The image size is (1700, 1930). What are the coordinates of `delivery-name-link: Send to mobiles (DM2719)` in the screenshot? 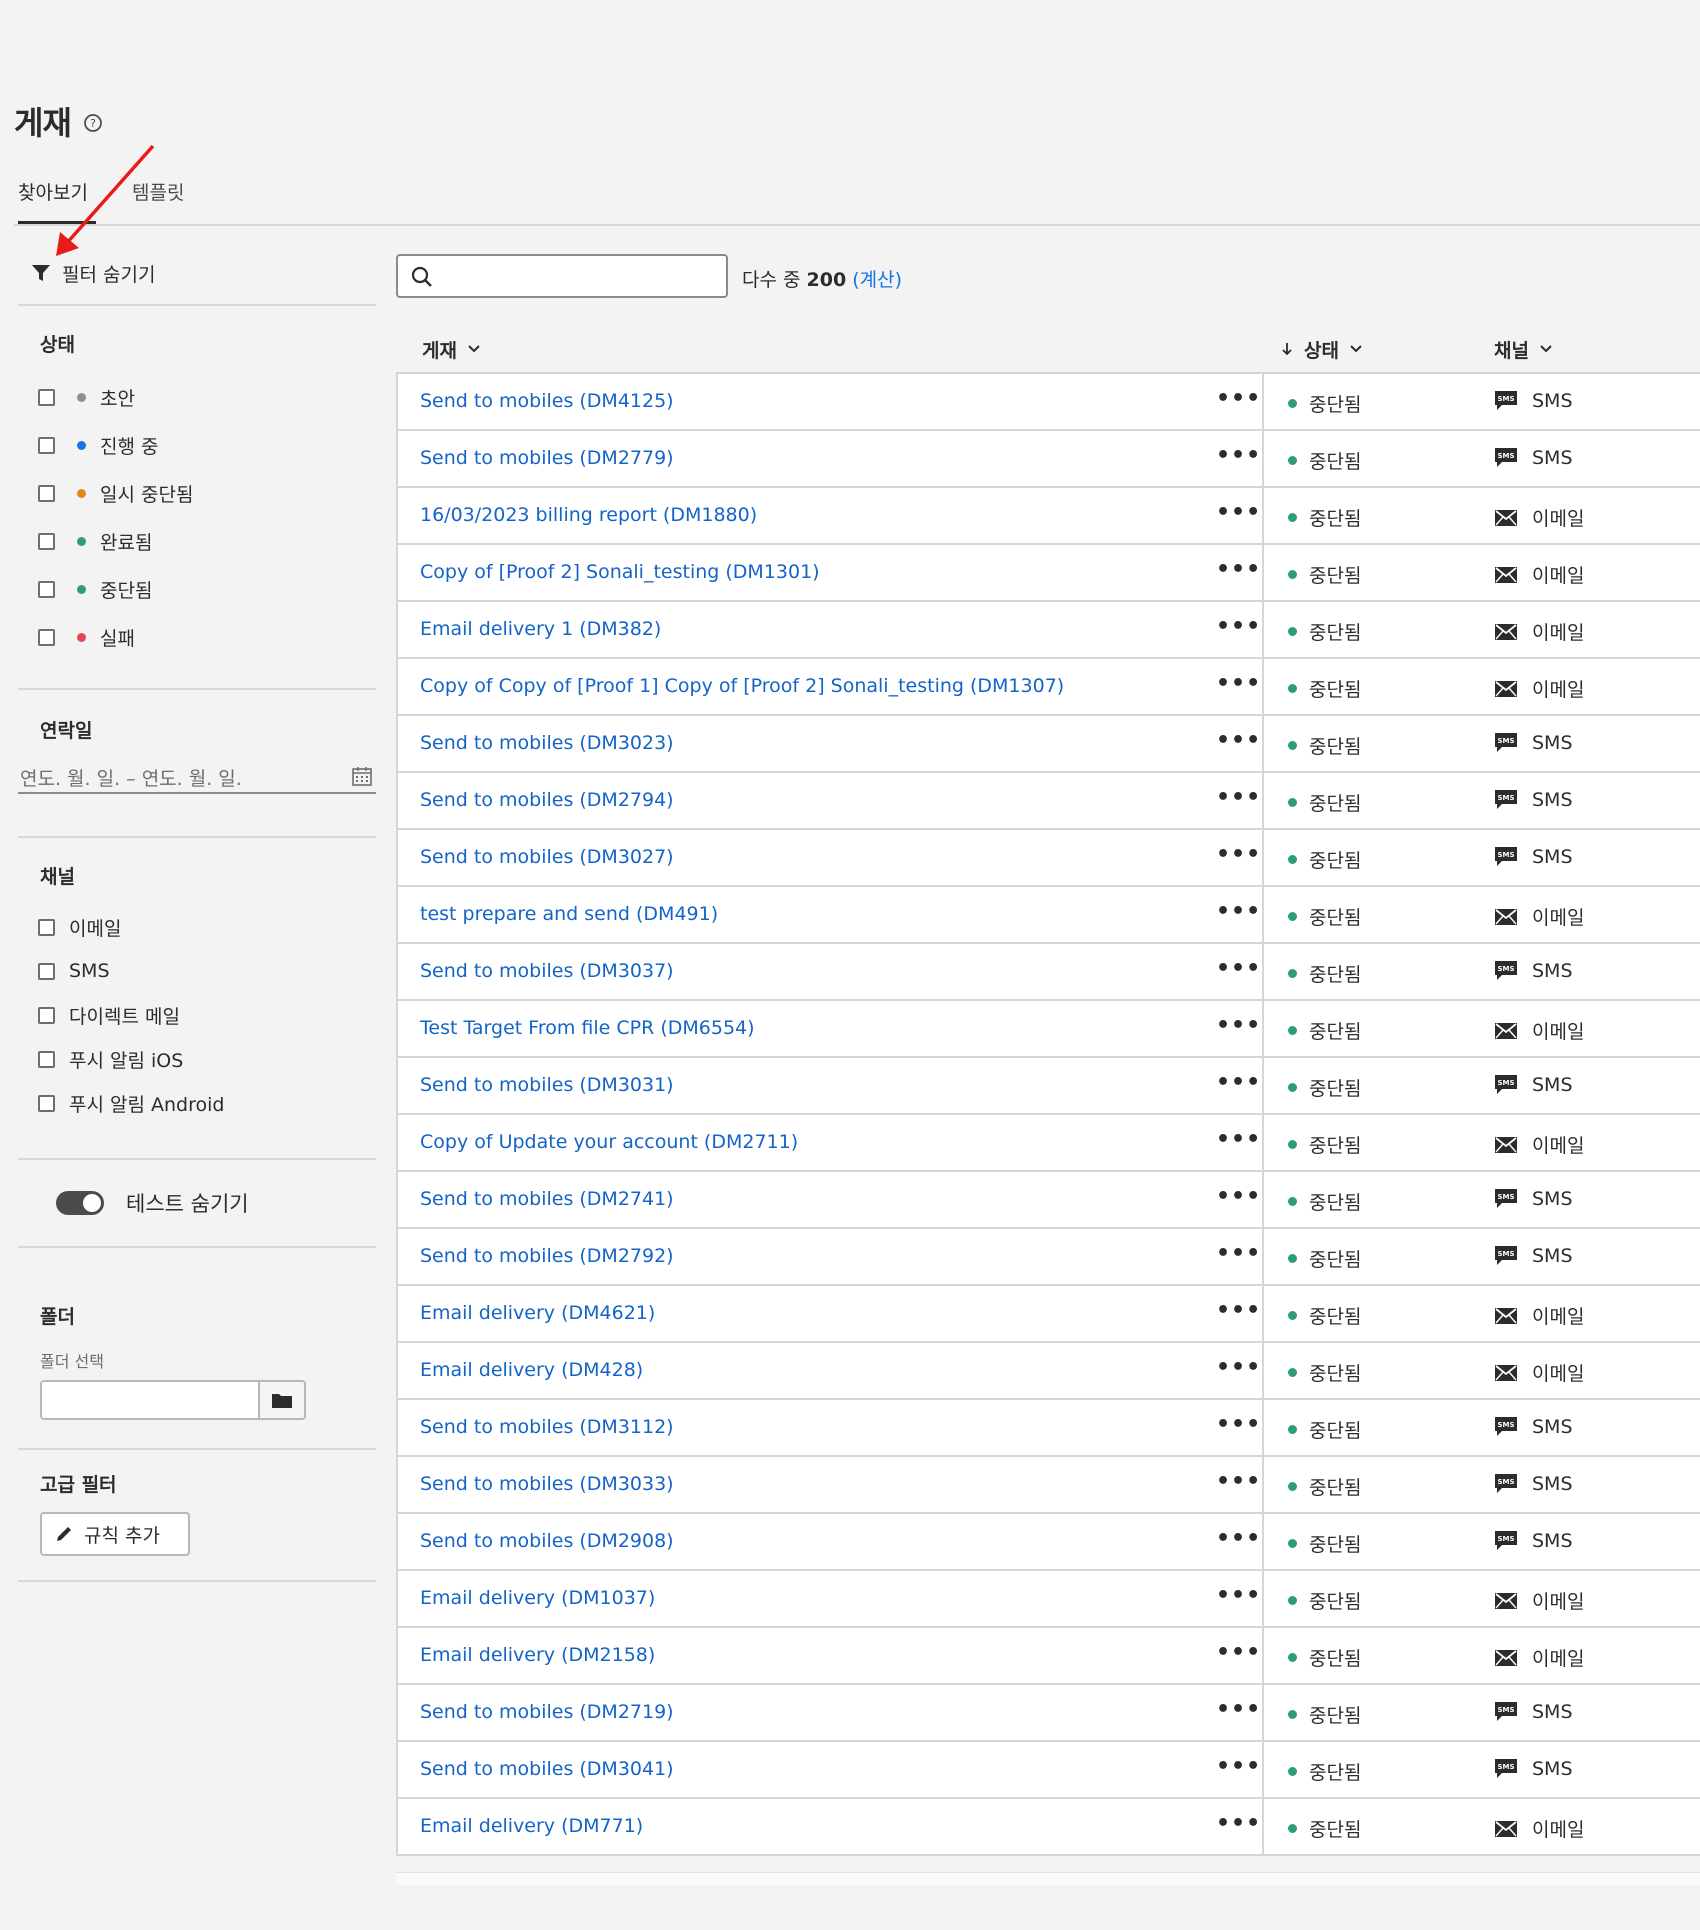 It's located at (547, 1712).